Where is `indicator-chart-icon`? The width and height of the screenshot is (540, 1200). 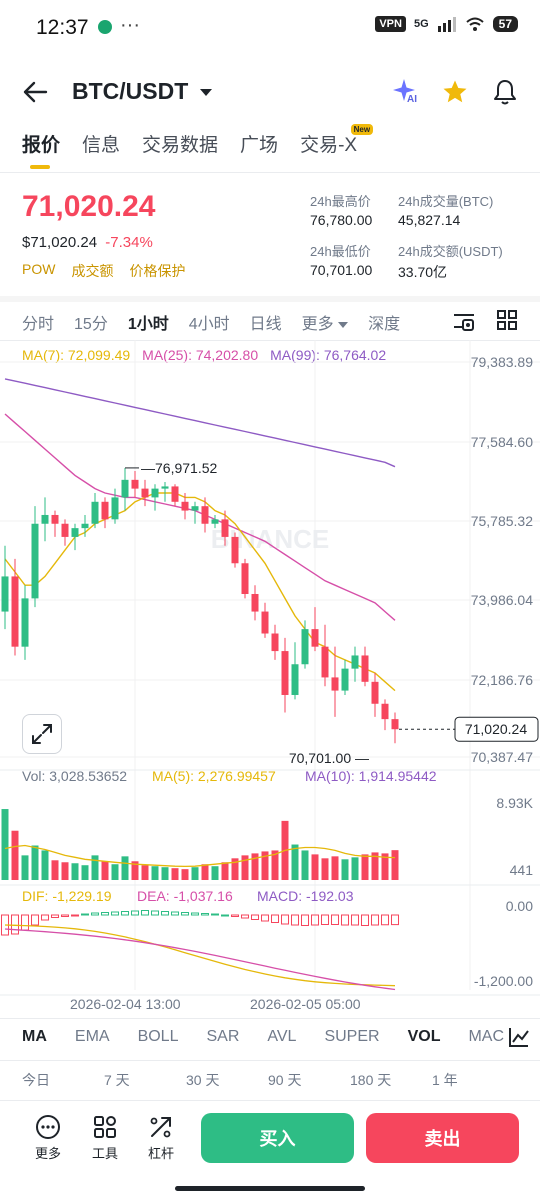
indicator-chart-icon is located at coordinates (519, 1037).